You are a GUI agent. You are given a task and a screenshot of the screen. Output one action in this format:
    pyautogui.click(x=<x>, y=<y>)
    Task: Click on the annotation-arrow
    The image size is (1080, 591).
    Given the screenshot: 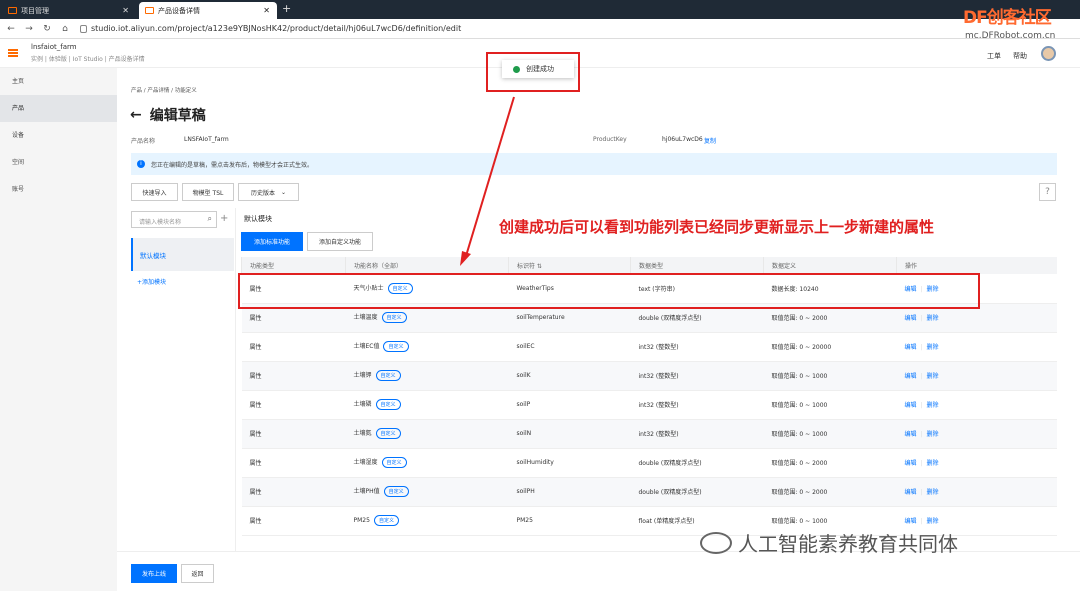 What is the action you would take?
    pyautogui.click(x=487, y=181)
    